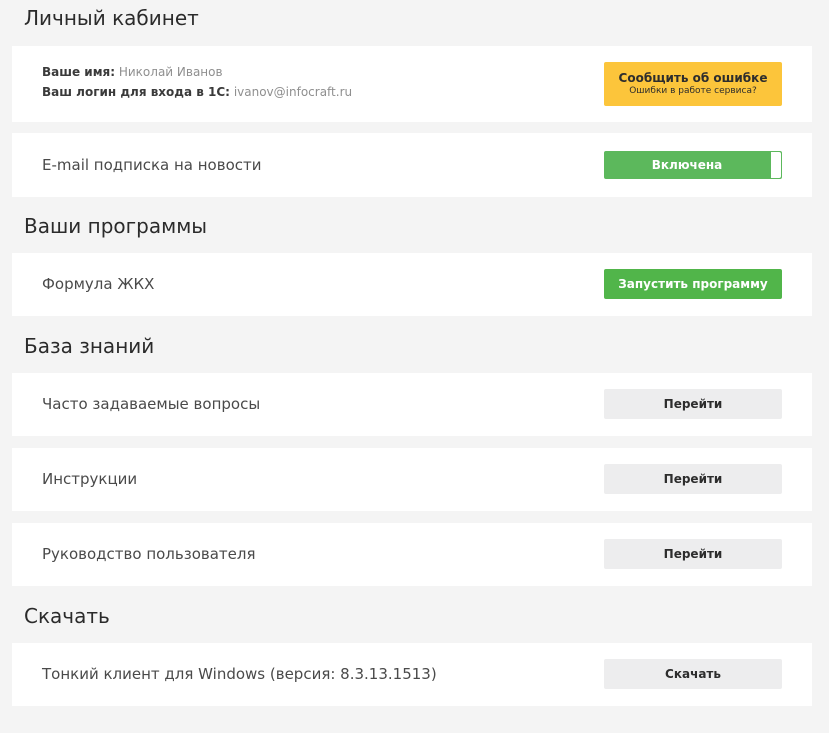 The height and width of the screenshot is (733, 829). I want to click on go-instructions-button: Перейти, so click(693, 479).